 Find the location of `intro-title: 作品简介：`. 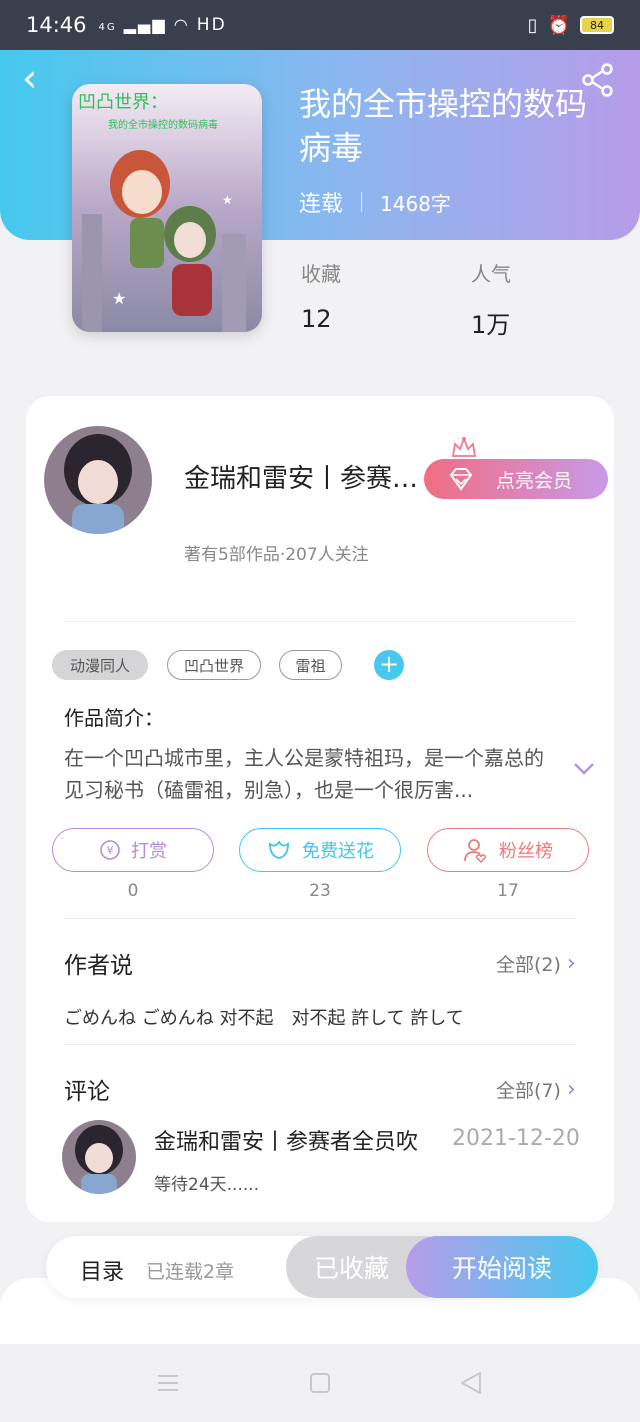

intro-title: 作品简介： is located at coordinates (114, 718).